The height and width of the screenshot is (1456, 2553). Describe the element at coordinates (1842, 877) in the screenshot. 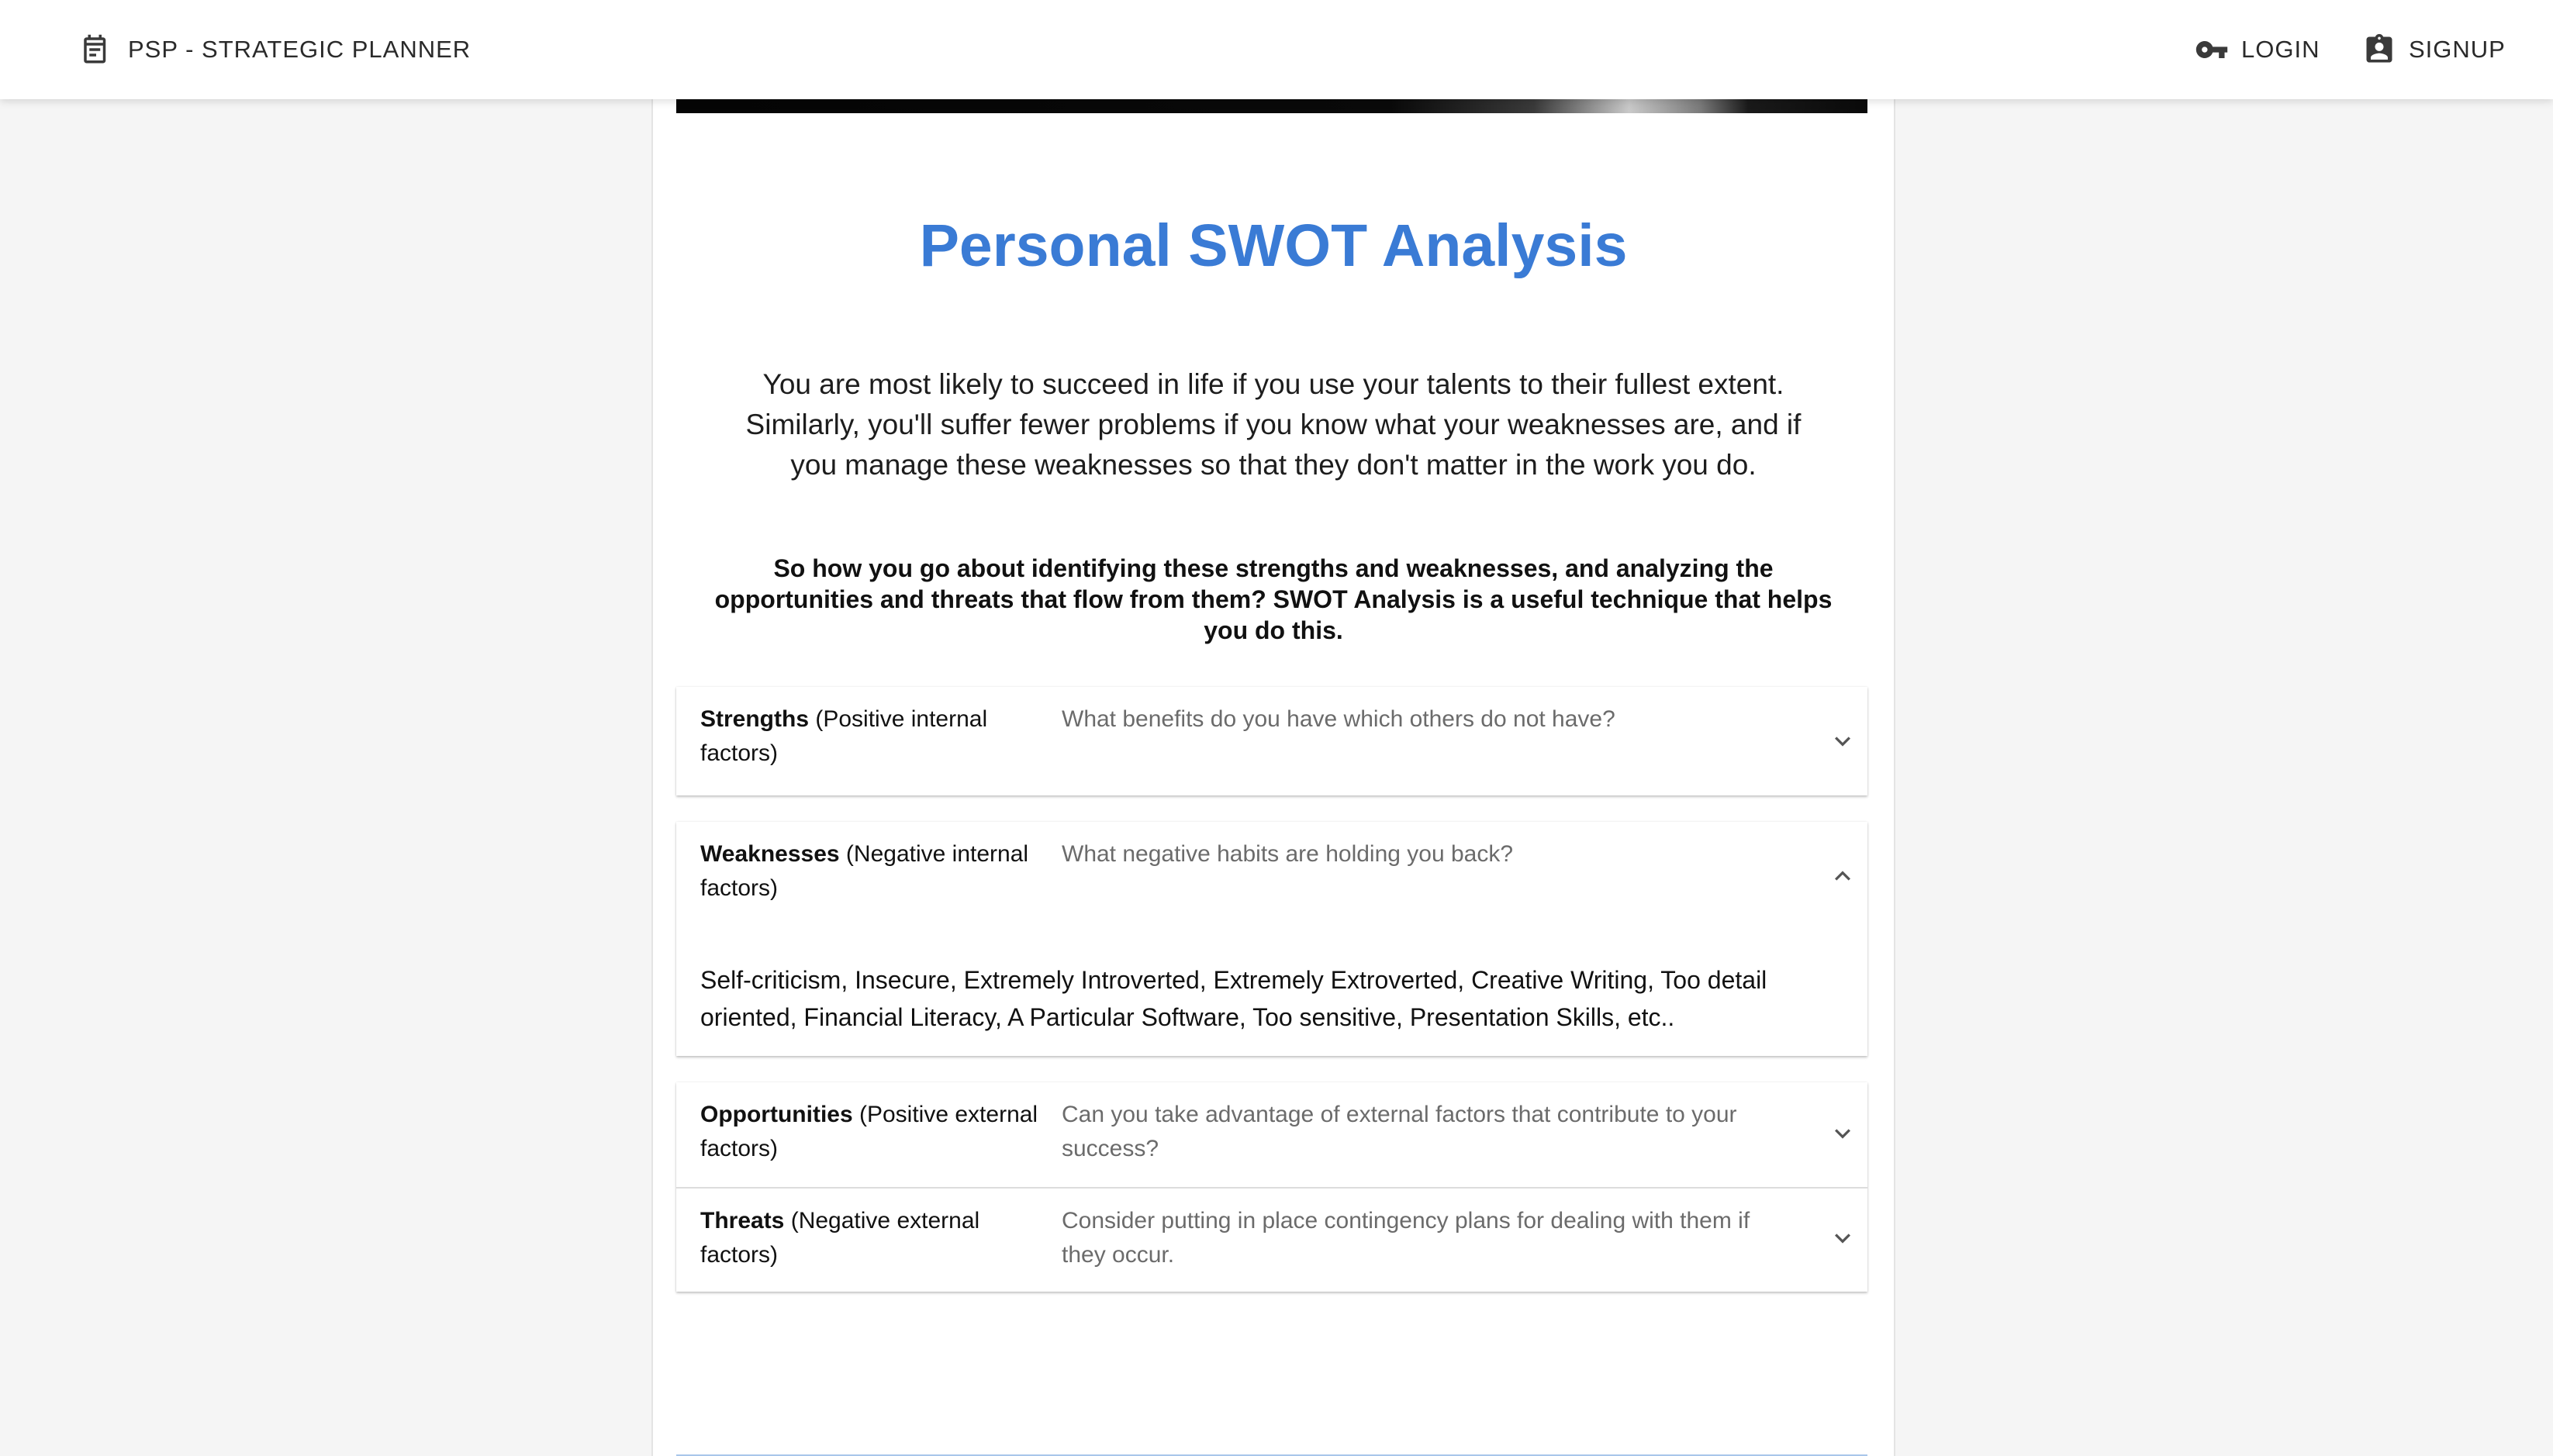

I see `chevron-up-icon` at that location.